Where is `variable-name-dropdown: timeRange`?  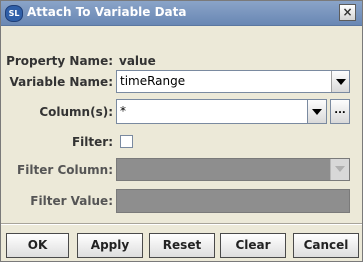 variable-name-dropdown: timeRange is located at coordinates (233, 81).